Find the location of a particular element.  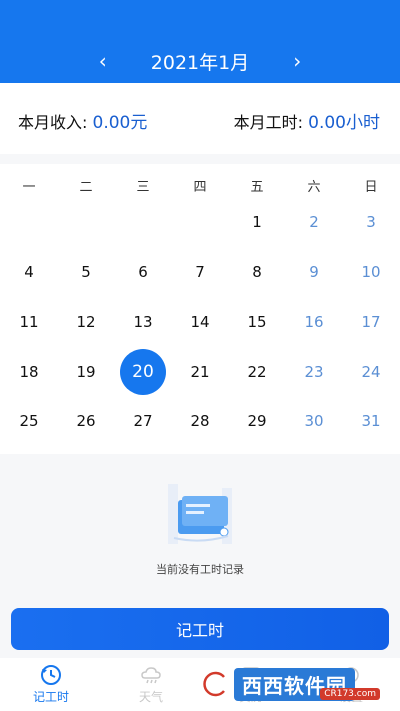

calendar-day: 1 is located at coordinates (257, 222).